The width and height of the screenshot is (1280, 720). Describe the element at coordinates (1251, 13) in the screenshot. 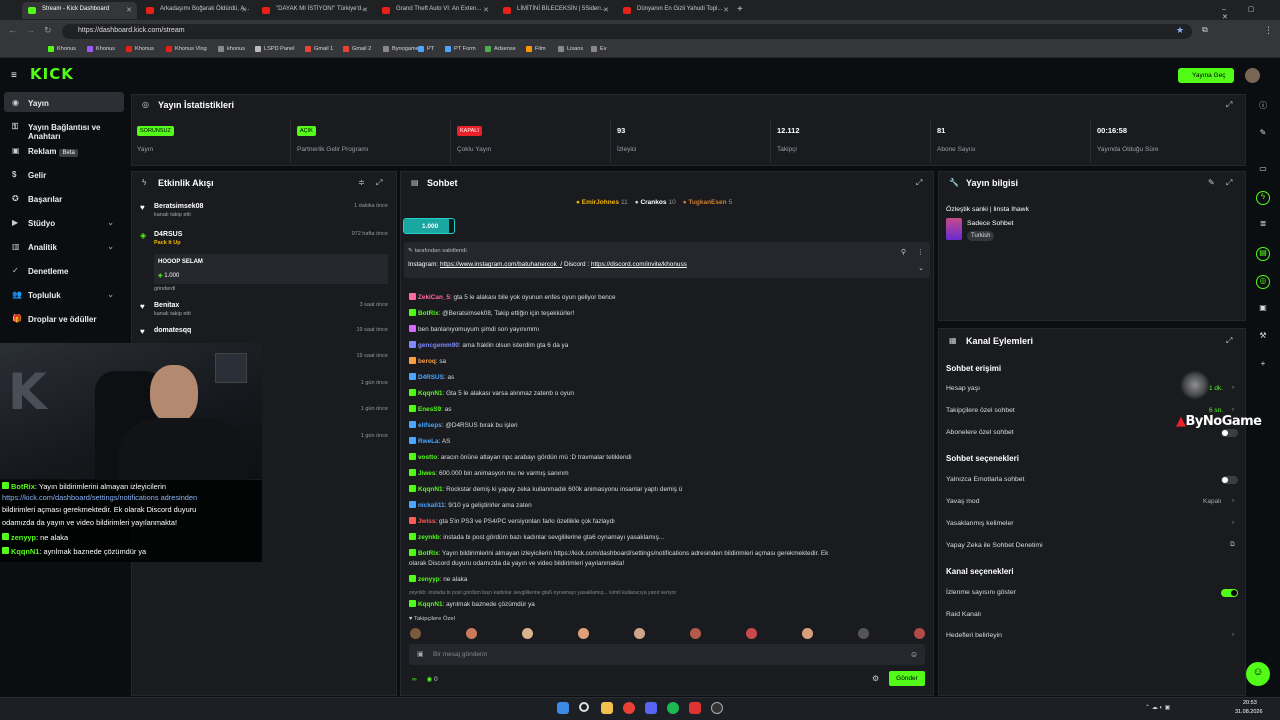

I see `window-controls: – ▢ ✕` at that location.